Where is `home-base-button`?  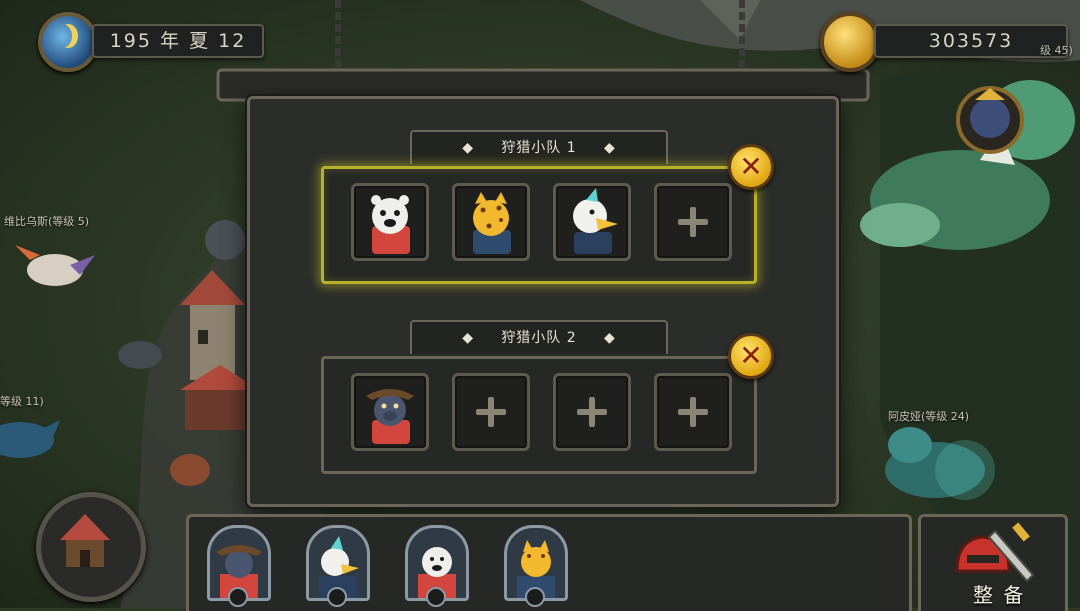 home-base-button is located at coordinates (91, 547).